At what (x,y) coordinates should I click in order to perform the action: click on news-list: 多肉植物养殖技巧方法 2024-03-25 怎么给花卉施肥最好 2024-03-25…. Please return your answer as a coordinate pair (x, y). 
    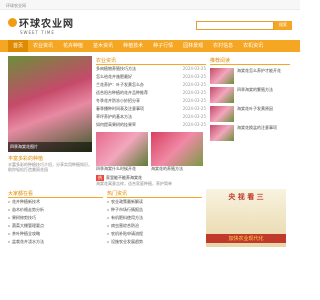
    Looking at the image, I should click on (151, 97).